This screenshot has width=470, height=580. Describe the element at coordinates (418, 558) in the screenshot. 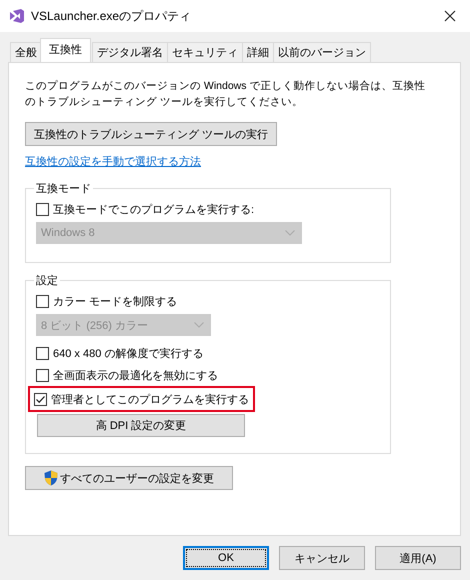

I see `dialog-button: 適用(A)` at that location.